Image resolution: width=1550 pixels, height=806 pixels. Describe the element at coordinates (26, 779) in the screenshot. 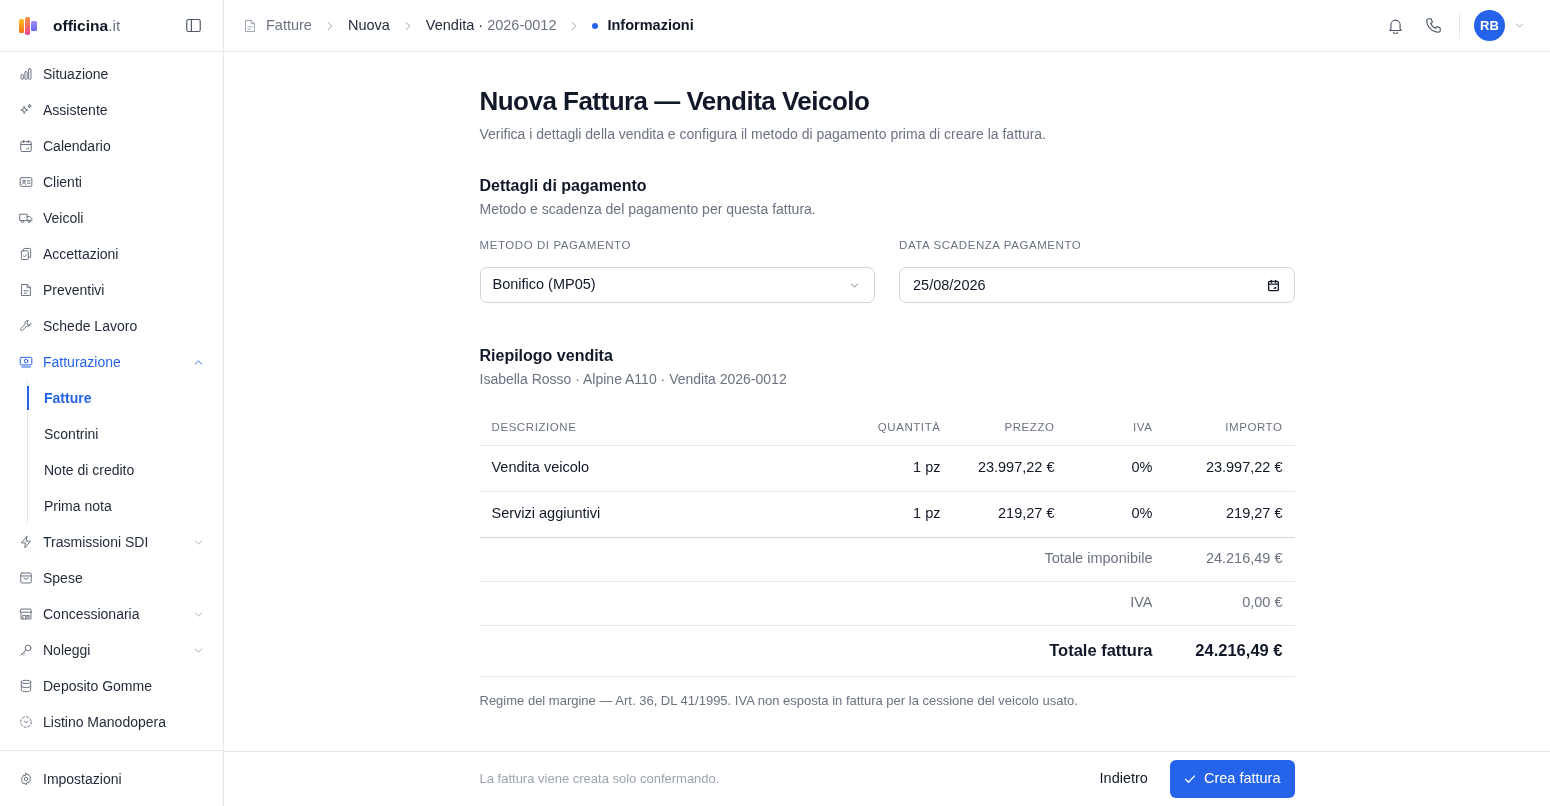

I see `settings-icon` at that location.